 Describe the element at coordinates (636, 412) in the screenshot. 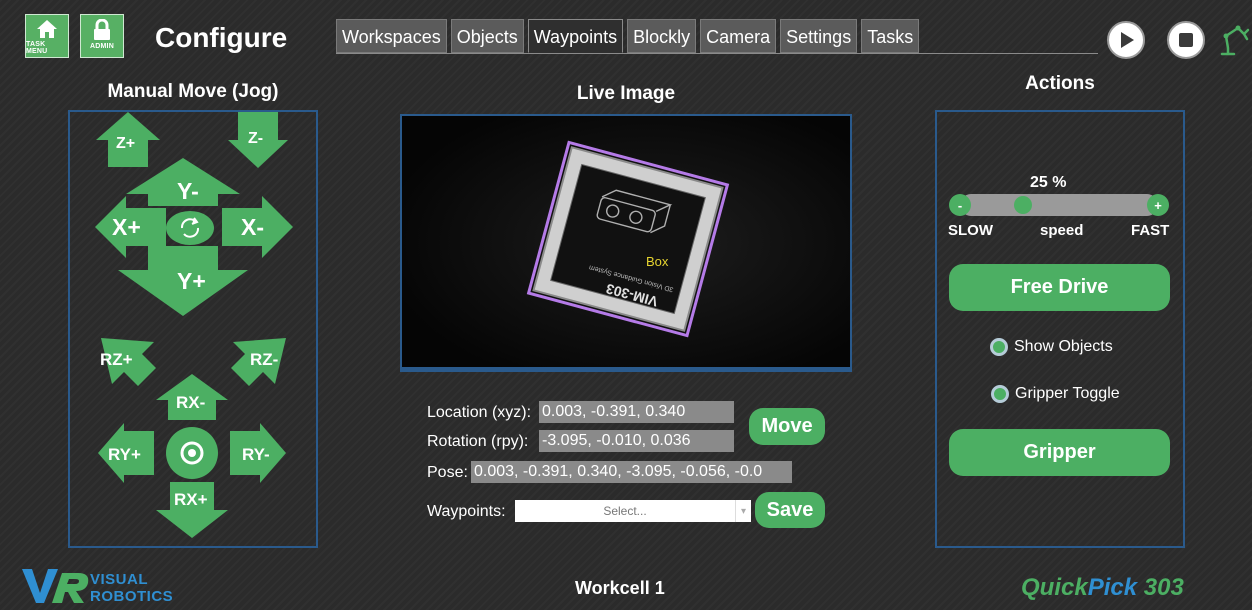

I see `location-field: 0.003, -0.391, 0.340` at that location.